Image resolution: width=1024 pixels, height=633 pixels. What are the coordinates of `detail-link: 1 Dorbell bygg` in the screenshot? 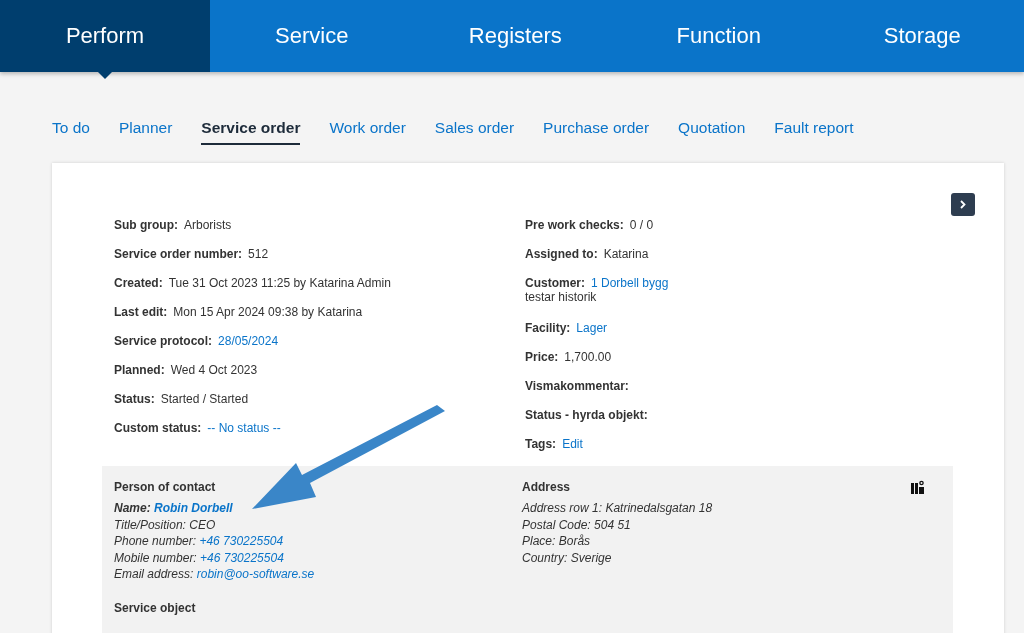 It's located at (630, 283).